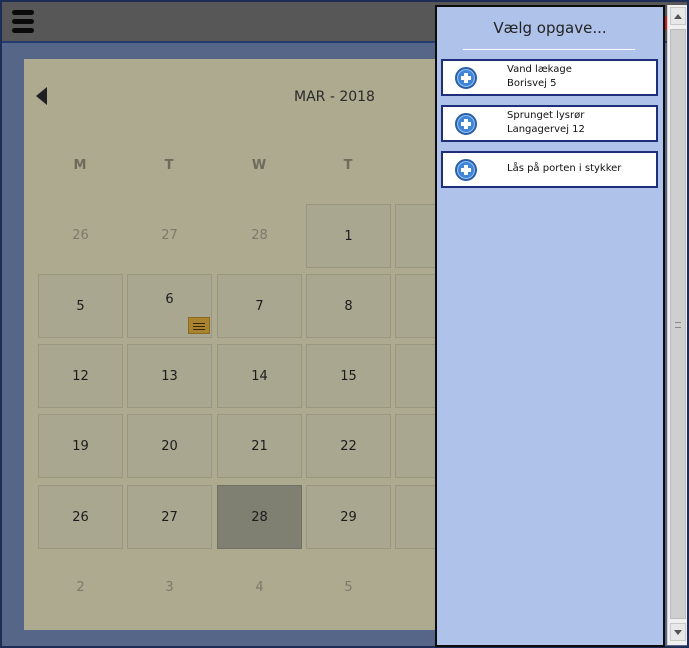 This screenshot has width=689, height=648. Describe the element at coordinates (348, 376) in the screenshot. I see `day-cell: 15` at that location.